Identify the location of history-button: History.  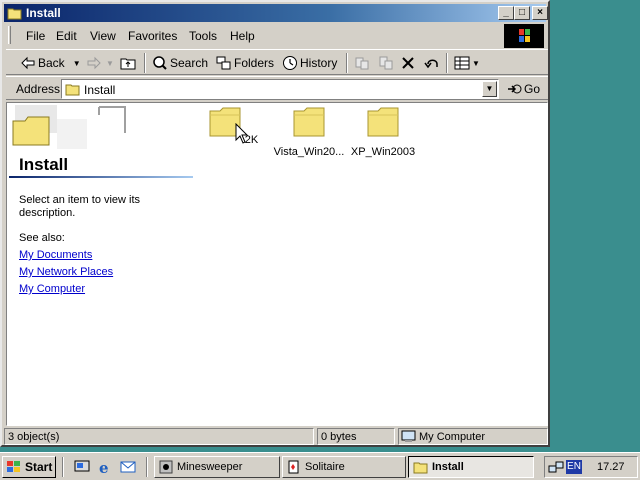
(309, 63).